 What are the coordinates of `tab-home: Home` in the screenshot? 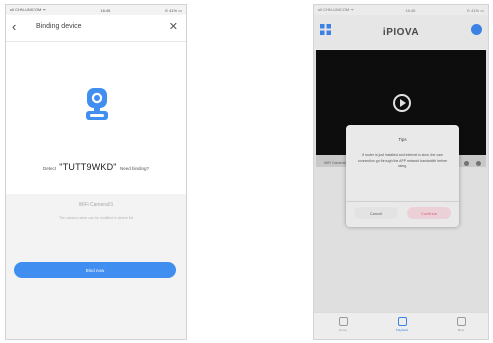 It's located at (343, 324).